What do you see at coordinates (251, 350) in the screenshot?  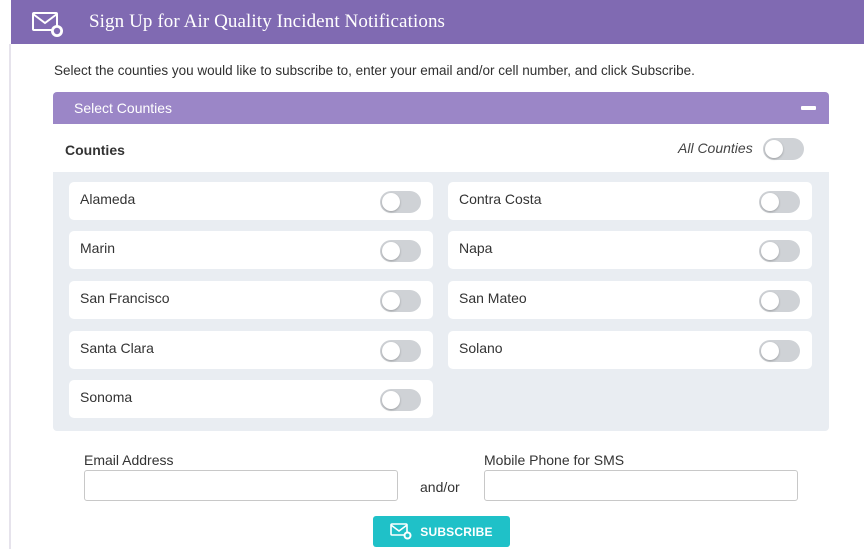 I see `county-item-santa-clara: Santa Clara` at bounding box center [251, 350].